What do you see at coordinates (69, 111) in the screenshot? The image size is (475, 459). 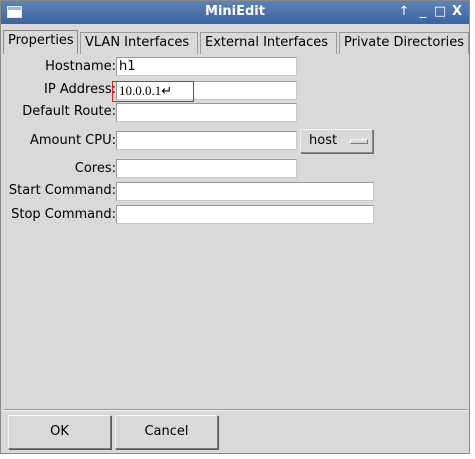 I see `default-route-label: Default Route:` at bounding box center [69, 111].